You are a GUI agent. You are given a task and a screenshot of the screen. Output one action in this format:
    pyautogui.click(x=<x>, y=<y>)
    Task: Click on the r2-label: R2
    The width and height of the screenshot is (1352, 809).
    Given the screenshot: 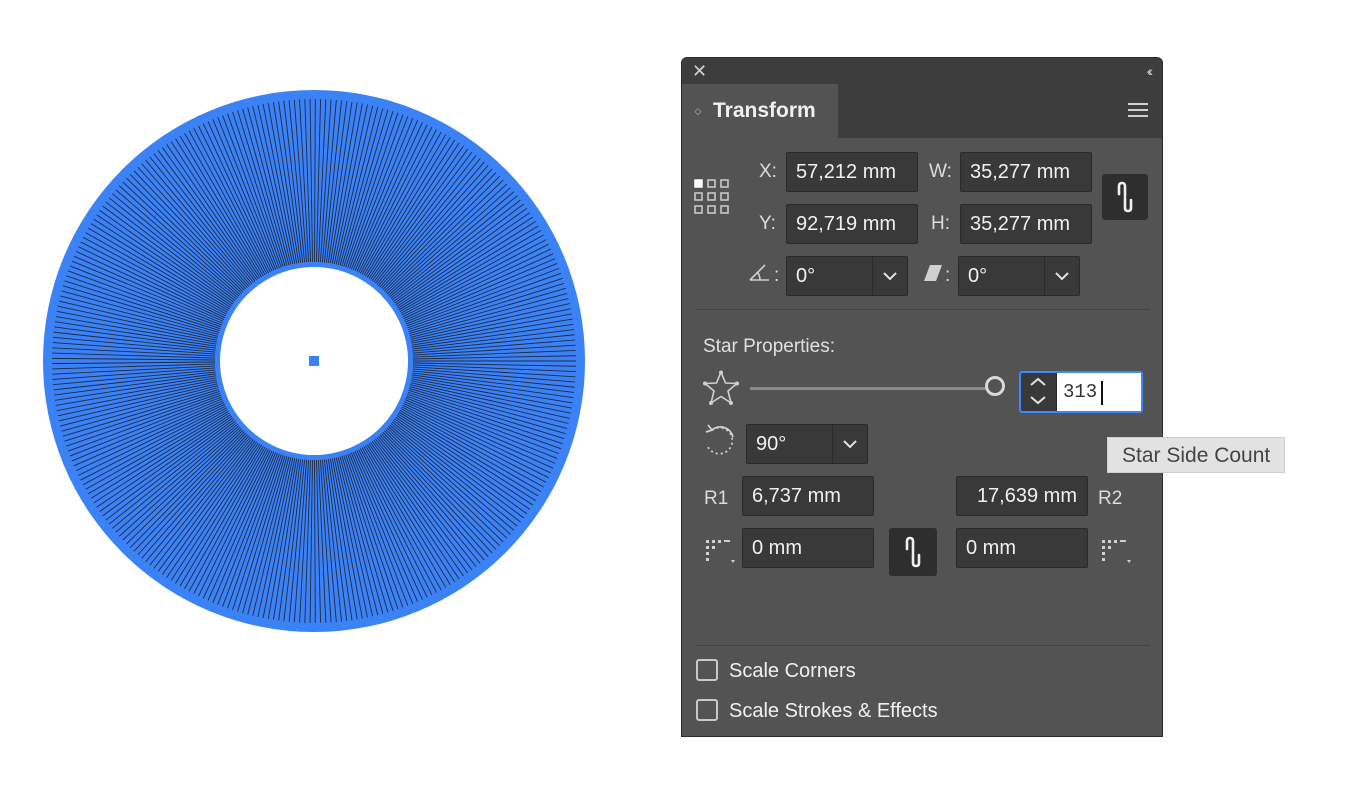 What is the action you would take?
    pyautogui.click(x=1110, y=498)
    